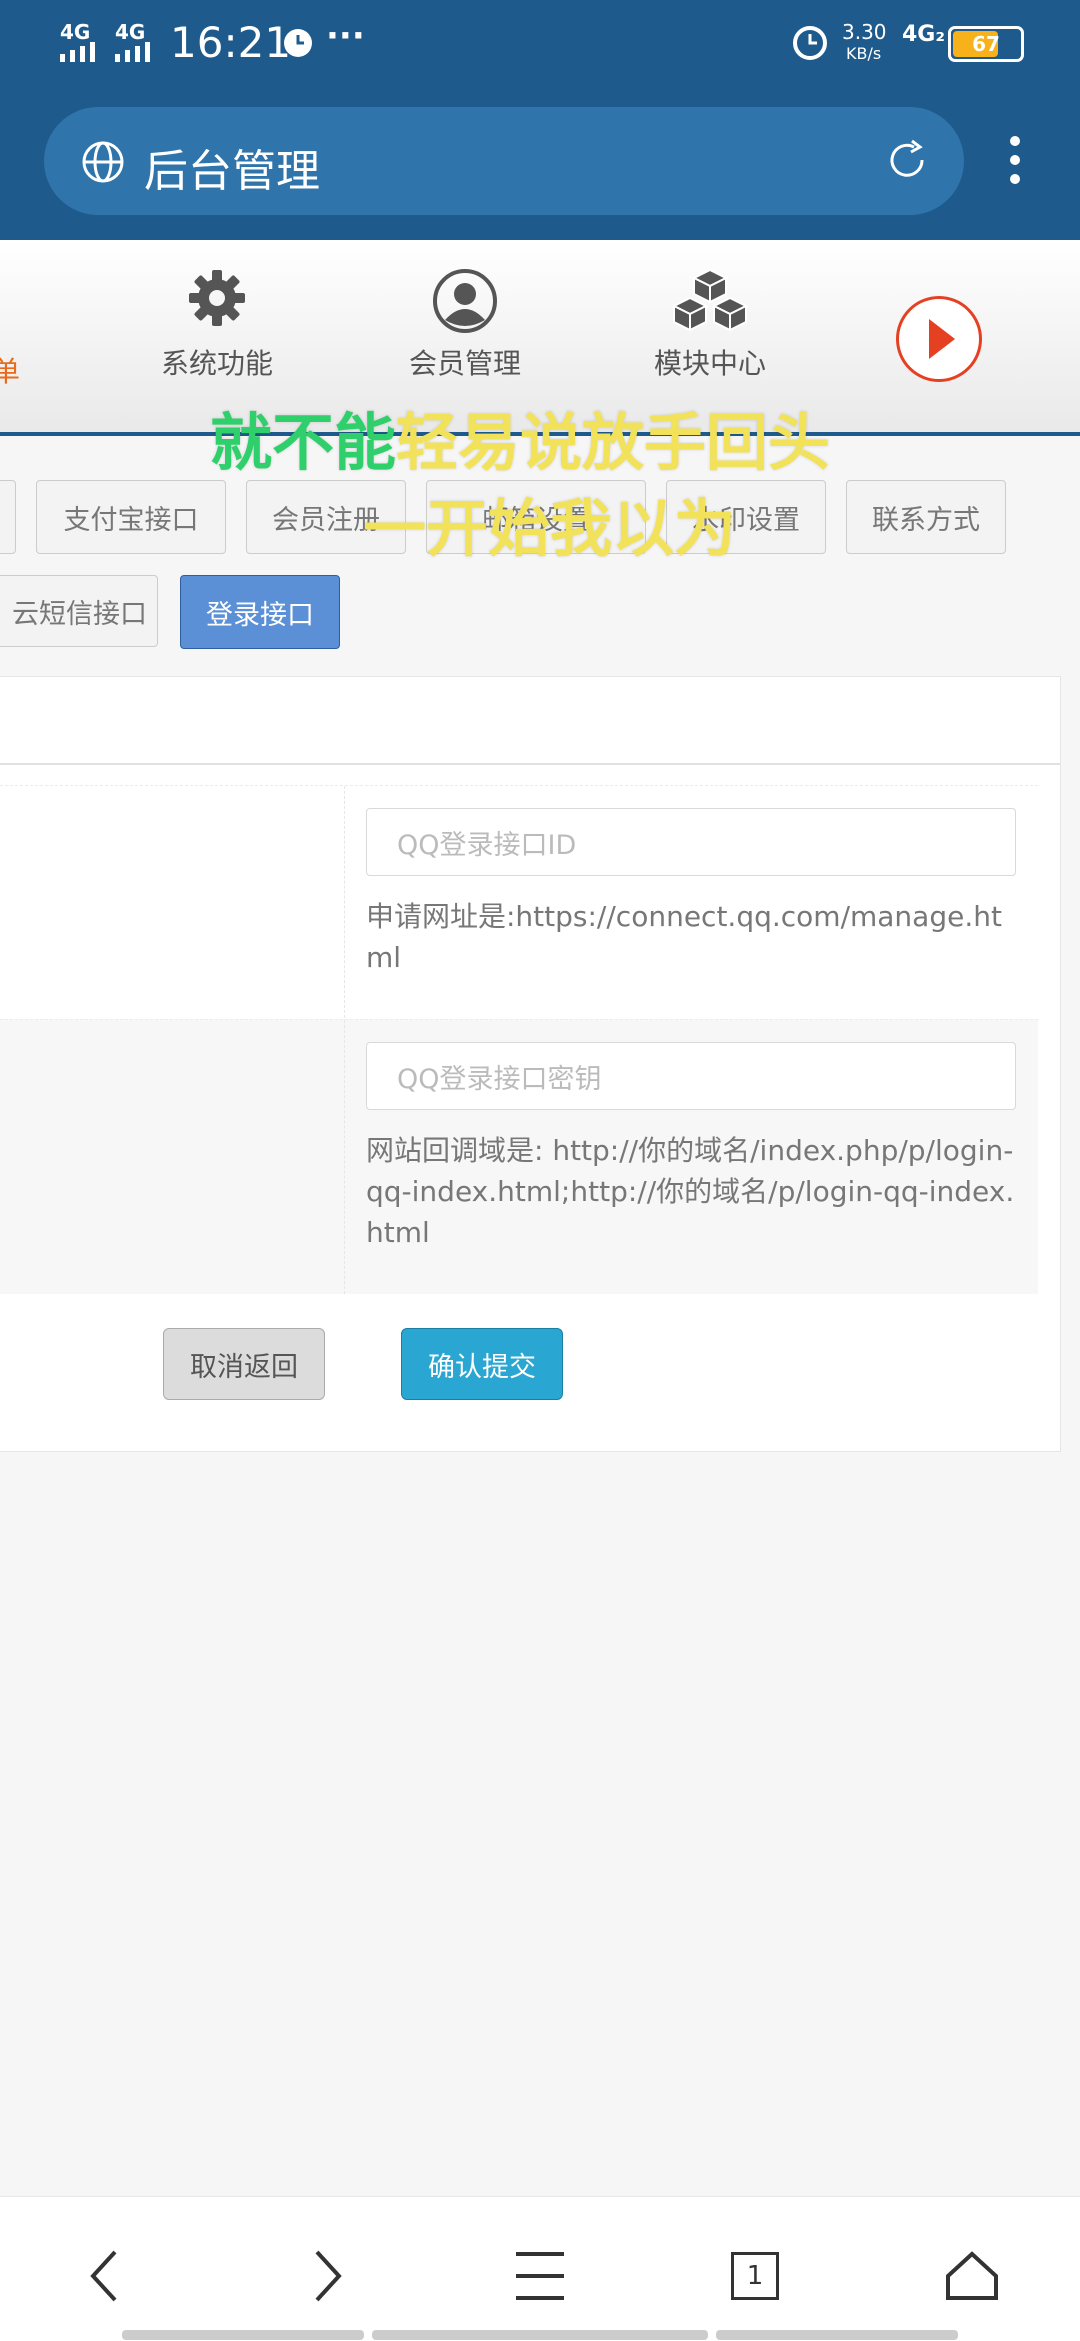 This screenshot has height=2341, width=1080. Describe the element at coordinates (691, 842) in the screenshot. I see `qq-login-id-input: QQ登录接口ID` at that location.